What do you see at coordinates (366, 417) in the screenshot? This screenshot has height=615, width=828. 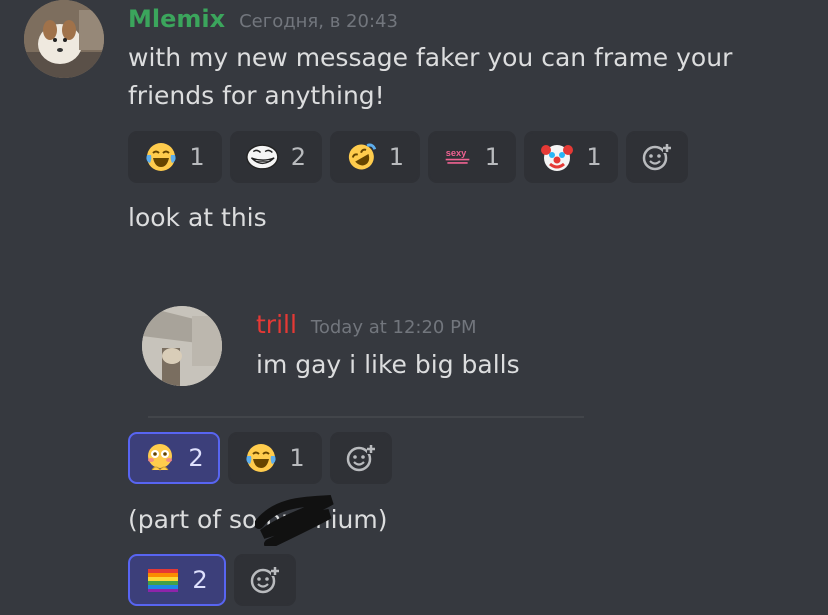 I see `divider` at bounding box center [366, 417].